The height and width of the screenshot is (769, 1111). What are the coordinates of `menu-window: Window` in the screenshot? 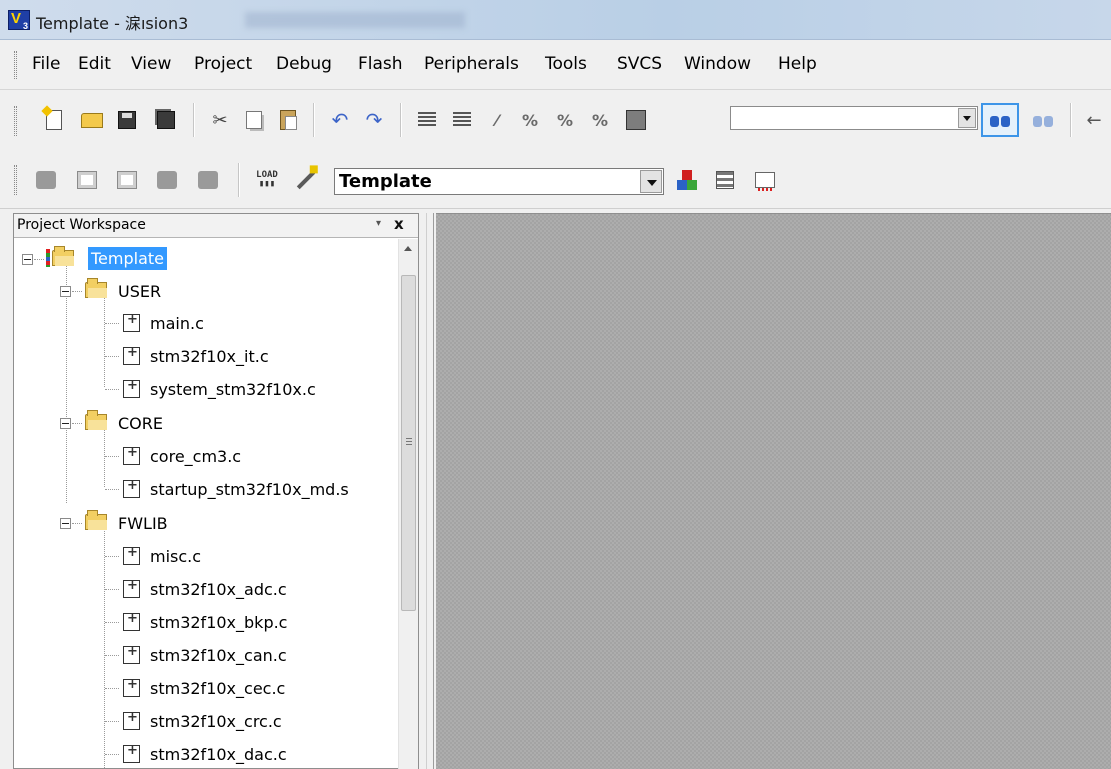 It's located at (717, 64).